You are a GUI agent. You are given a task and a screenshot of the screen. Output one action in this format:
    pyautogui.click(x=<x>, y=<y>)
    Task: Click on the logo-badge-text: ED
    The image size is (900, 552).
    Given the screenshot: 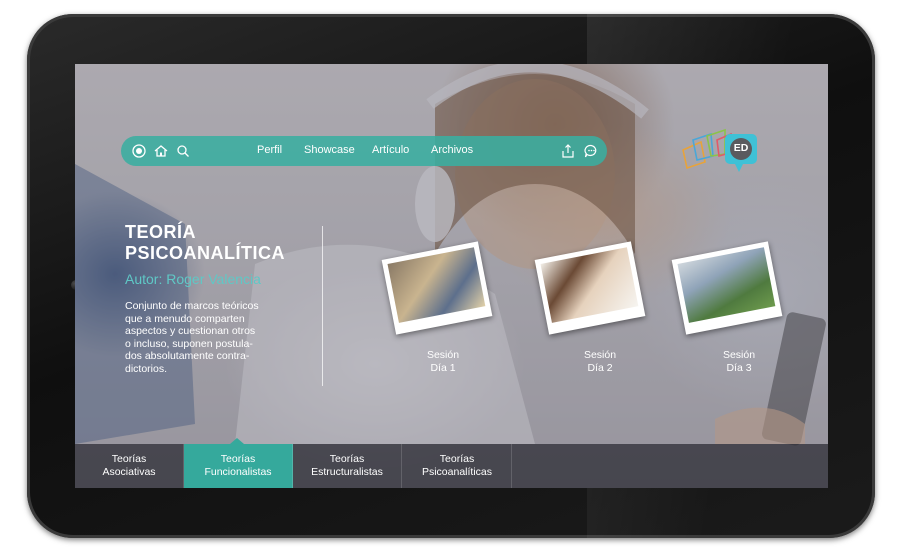 What is the action you would take?
    pyautogui.click(x=741, y=148)
    